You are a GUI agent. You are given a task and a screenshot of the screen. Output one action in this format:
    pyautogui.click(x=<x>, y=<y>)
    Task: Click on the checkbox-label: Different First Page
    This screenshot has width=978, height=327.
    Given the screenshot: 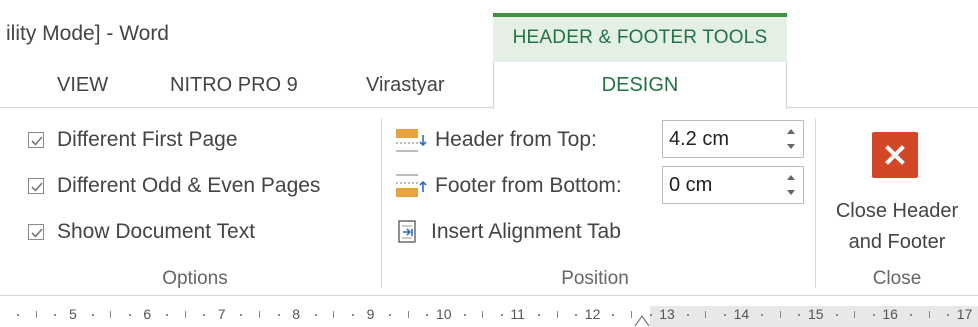 What is the action you would take?
    pyautogui.click(x=147, y=139)
    